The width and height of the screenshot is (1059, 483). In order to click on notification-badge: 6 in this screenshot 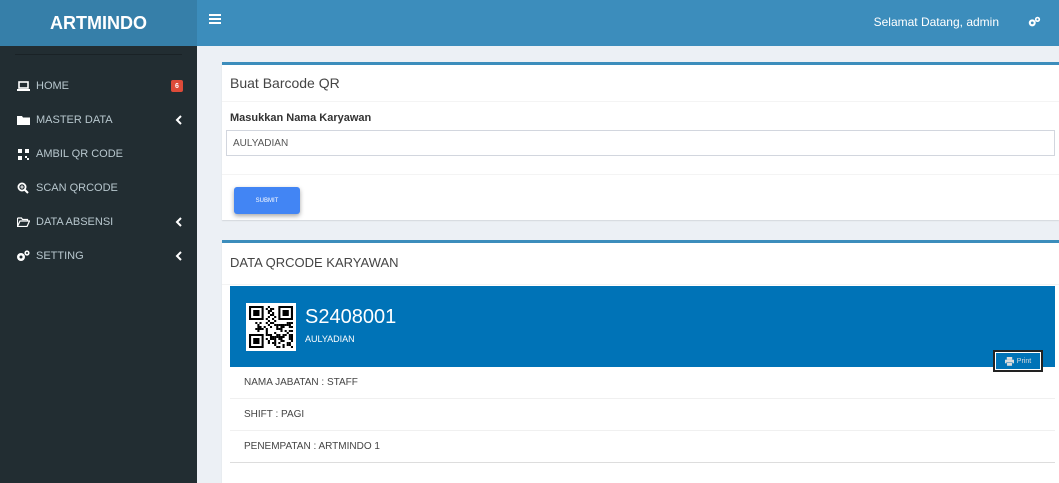, I will do `click(177, 86)`.